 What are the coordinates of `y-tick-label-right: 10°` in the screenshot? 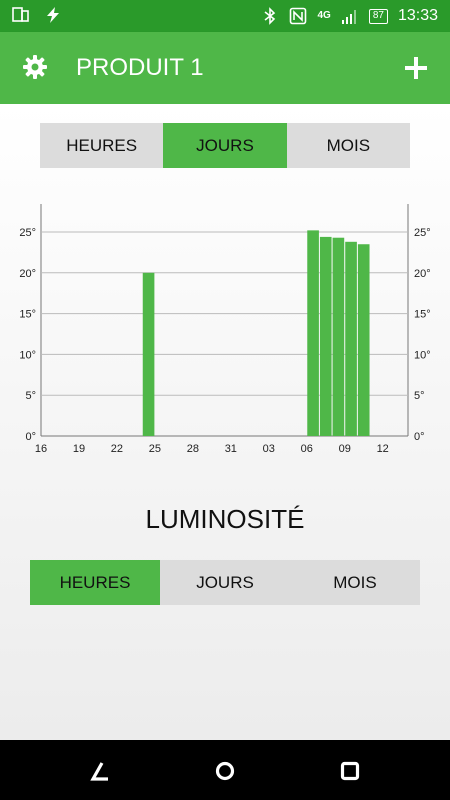 It's located at (422, 355).